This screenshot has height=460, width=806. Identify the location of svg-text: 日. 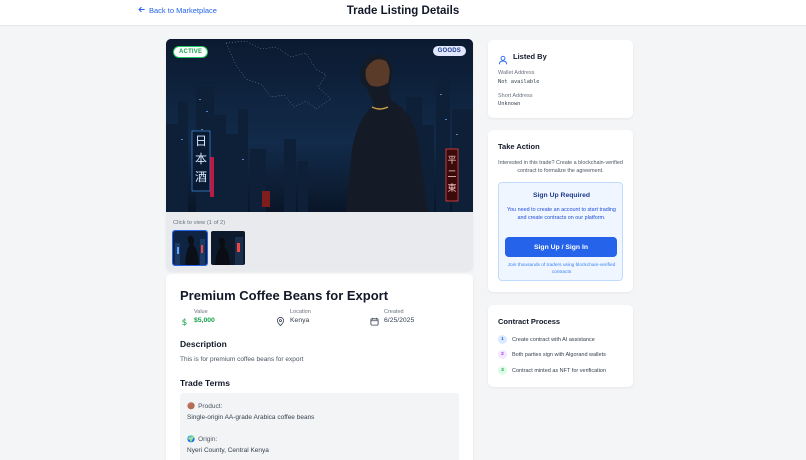
(201, 141).